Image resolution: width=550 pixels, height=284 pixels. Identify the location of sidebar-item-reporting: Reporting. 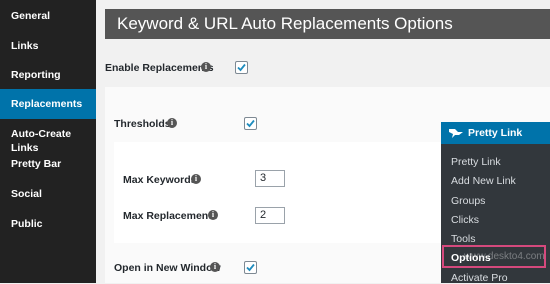
(48, 75).